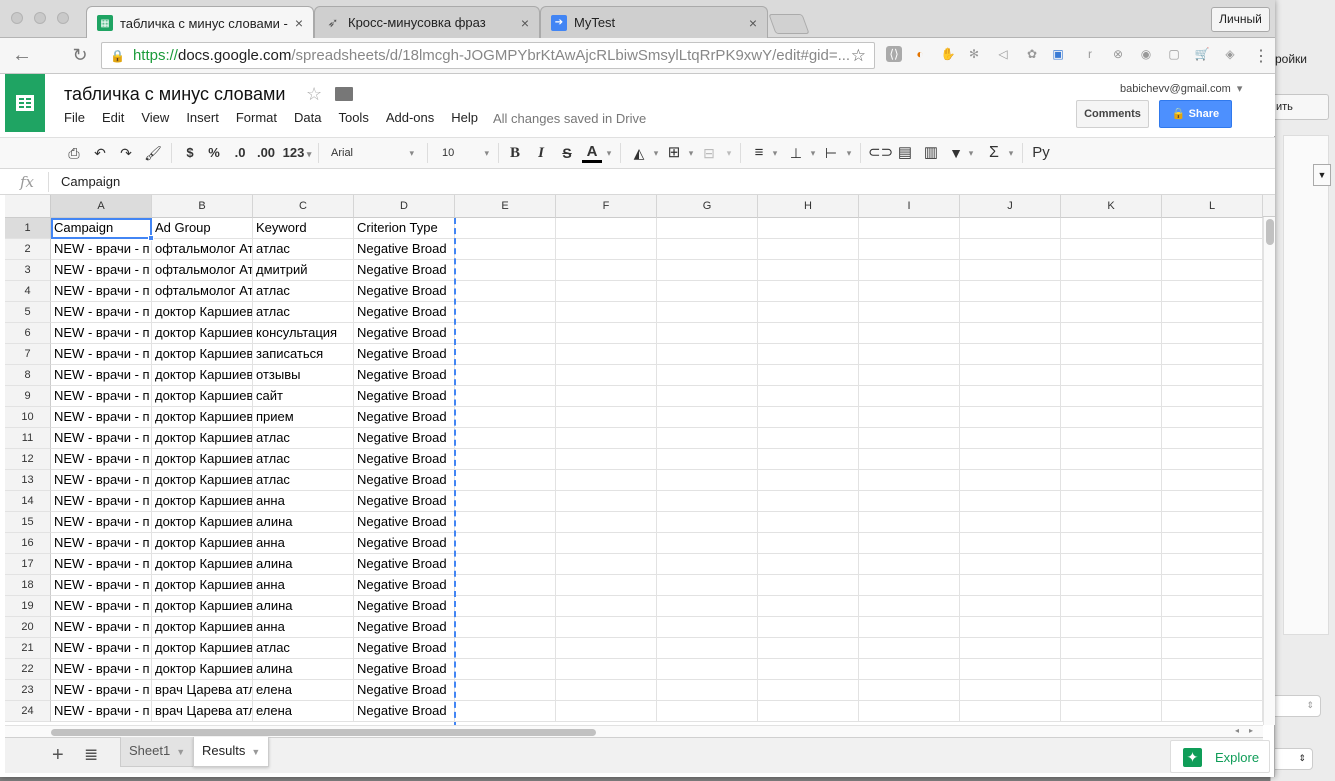 The image size is (1335, 781). What do you see at coordinates (202, 375) in the screenshot?
I see `cell-b8: доктор Каршиев` at bounding box center [202, 375].